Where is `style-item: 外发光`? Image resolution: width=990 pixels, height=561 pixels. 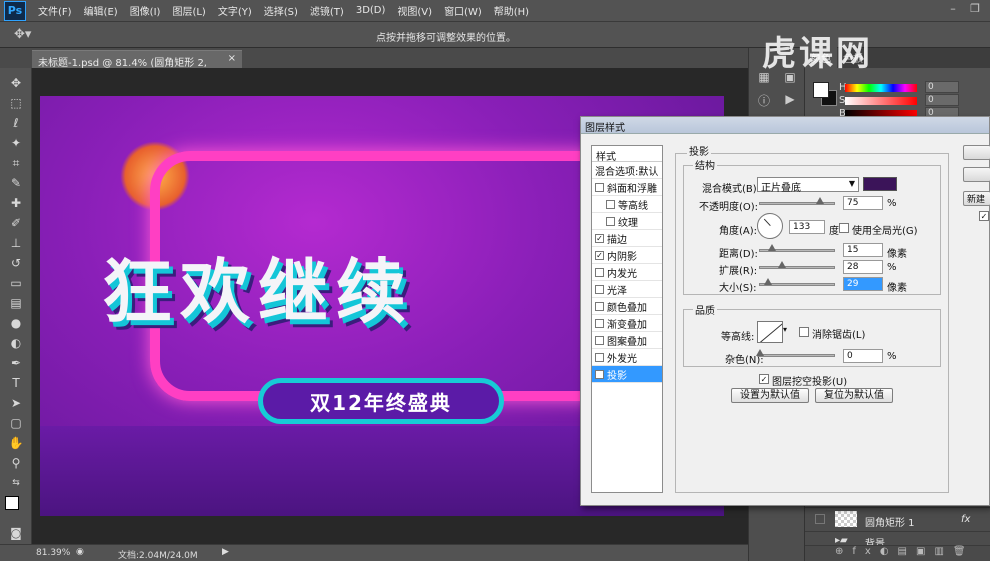 style-item: 外发光 is located at coordinates (627, 357).